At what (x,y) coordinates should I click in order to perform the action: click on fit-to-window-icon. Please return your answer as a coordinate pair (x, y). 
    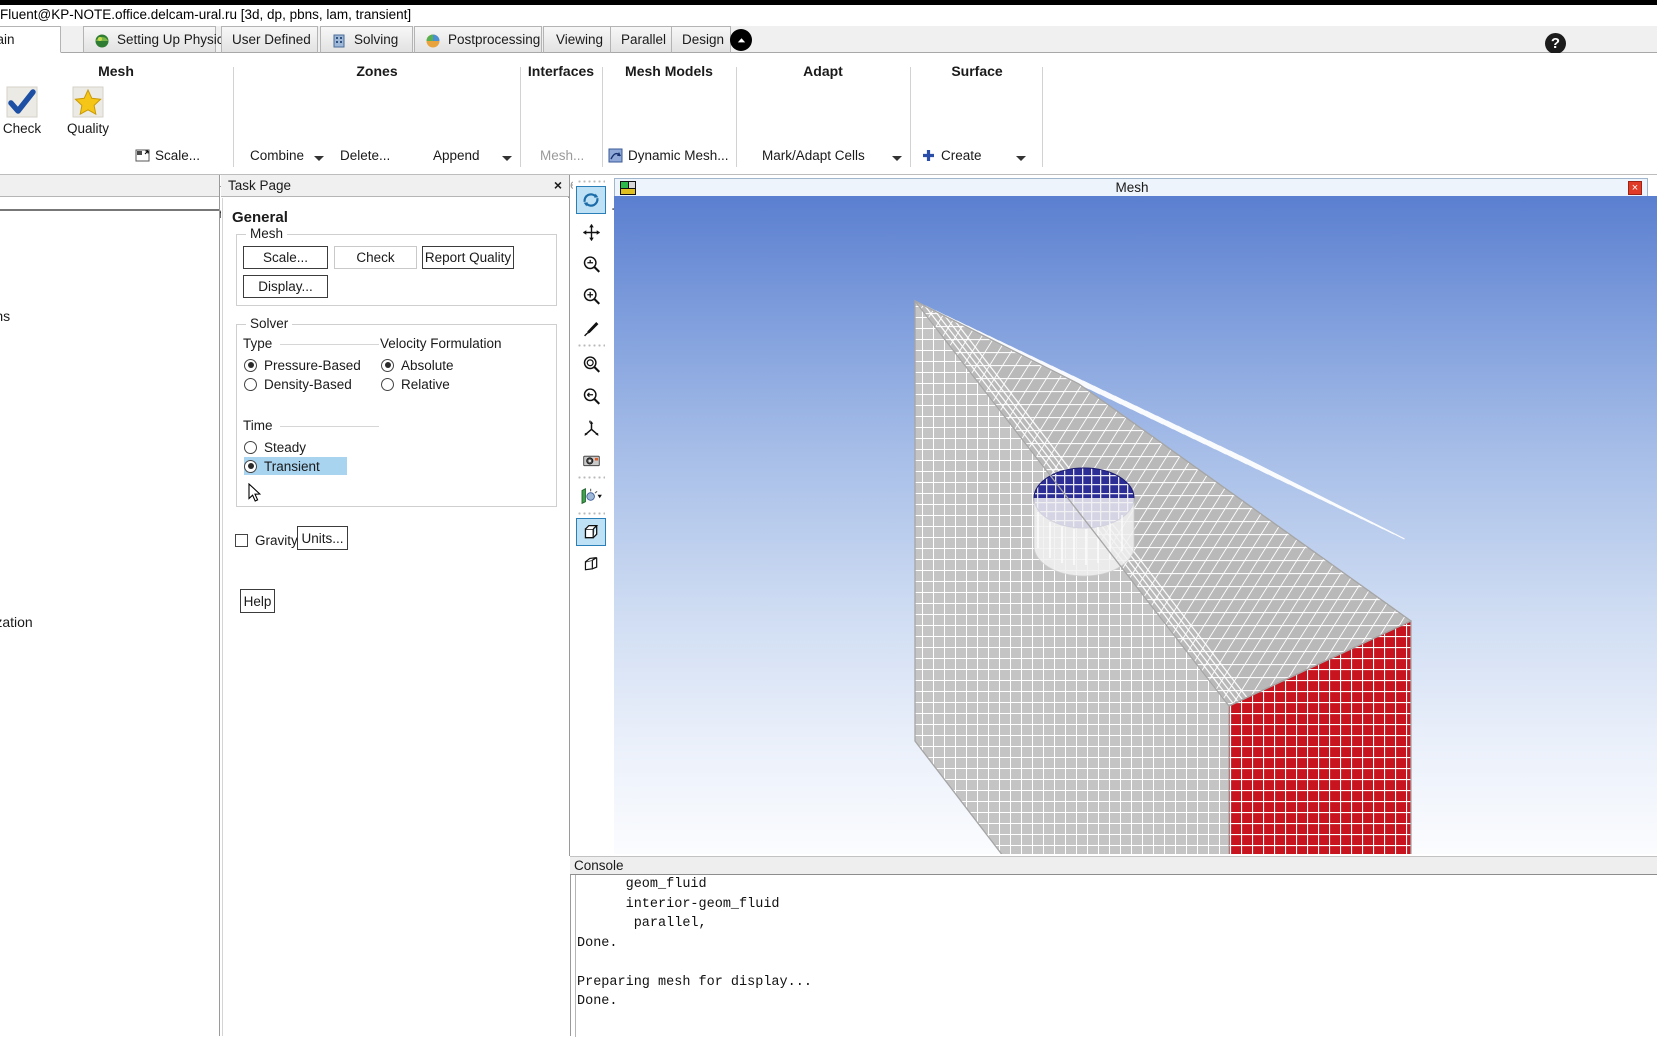
    Looking at the image, I should click on (591, 364).